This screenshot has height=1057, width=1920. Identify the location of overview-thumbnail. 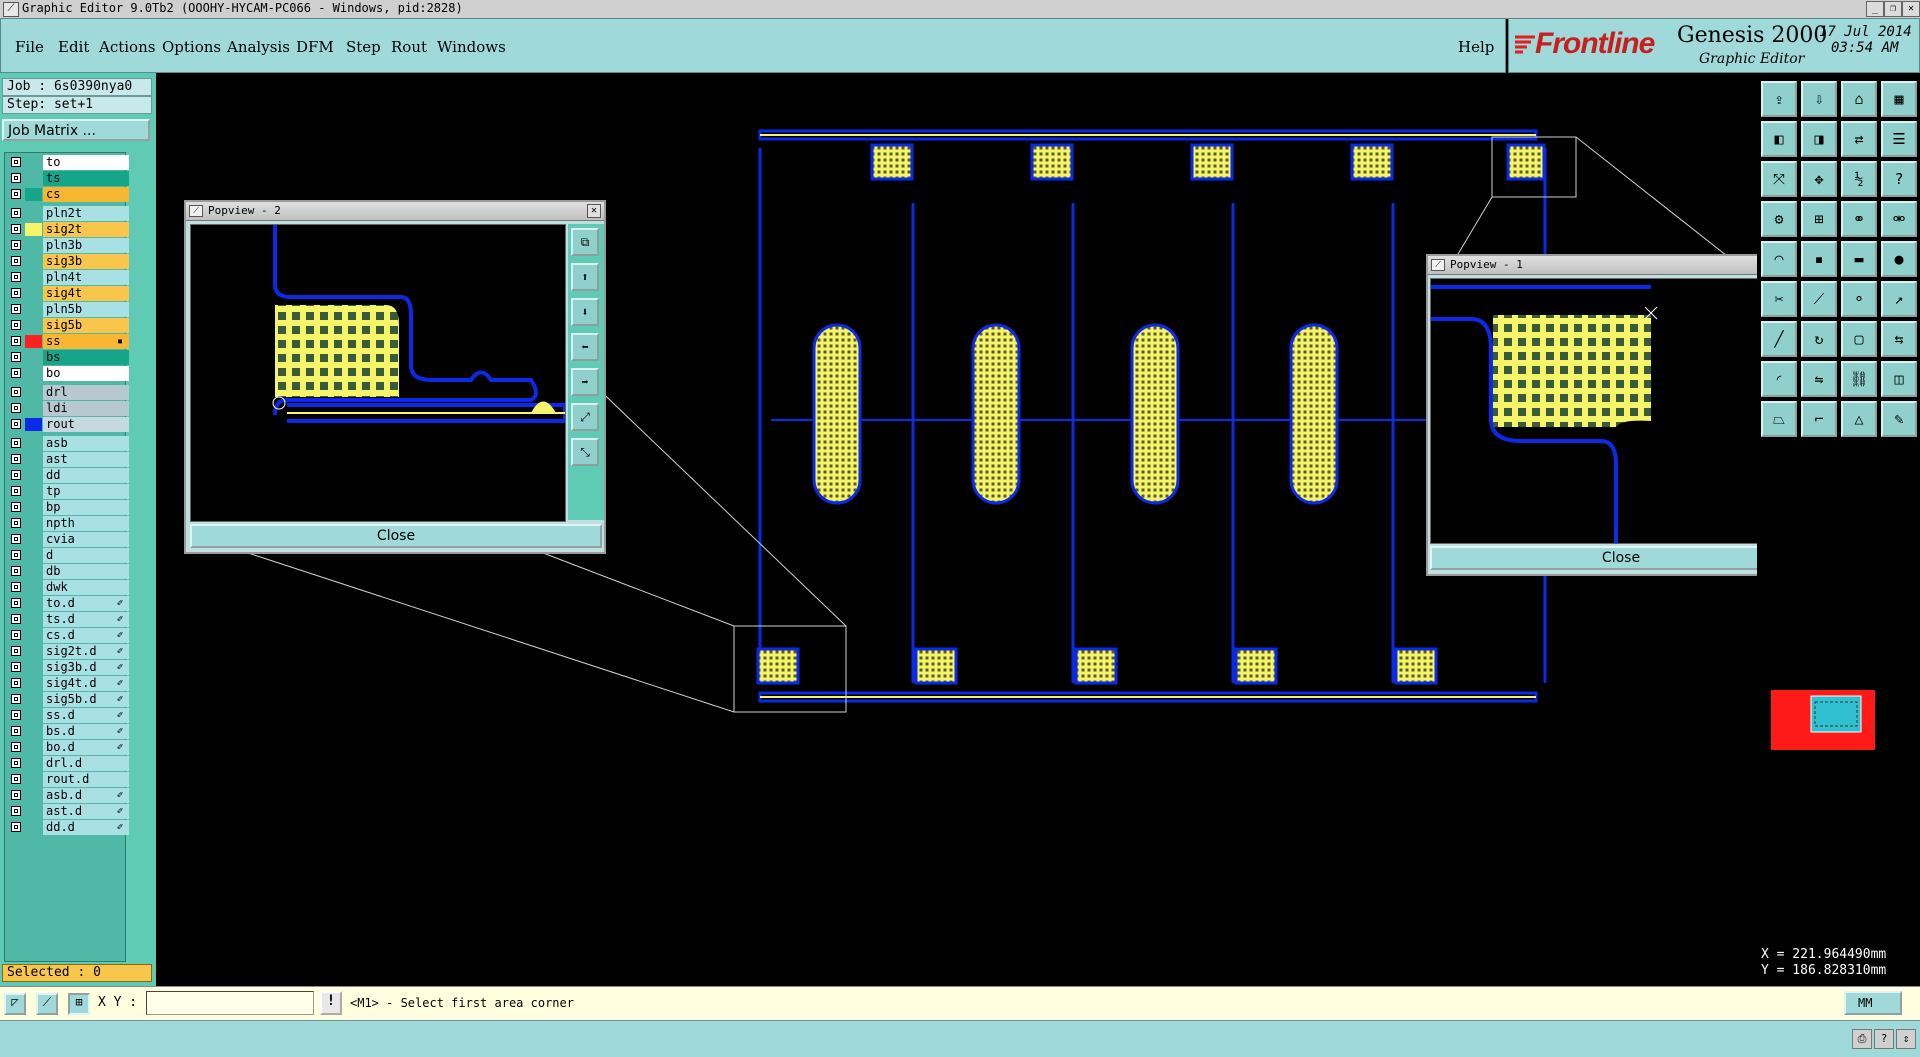
(1825, 721).